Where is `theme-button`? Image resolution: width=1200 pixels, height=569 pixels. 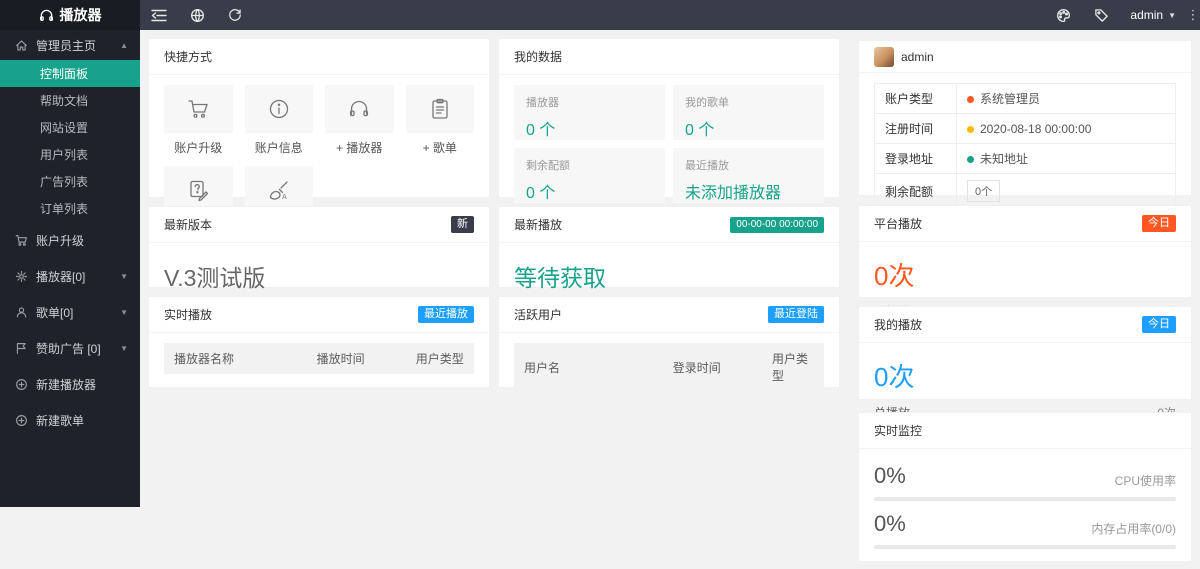
theme-button is located at coordinates (1063, 15).